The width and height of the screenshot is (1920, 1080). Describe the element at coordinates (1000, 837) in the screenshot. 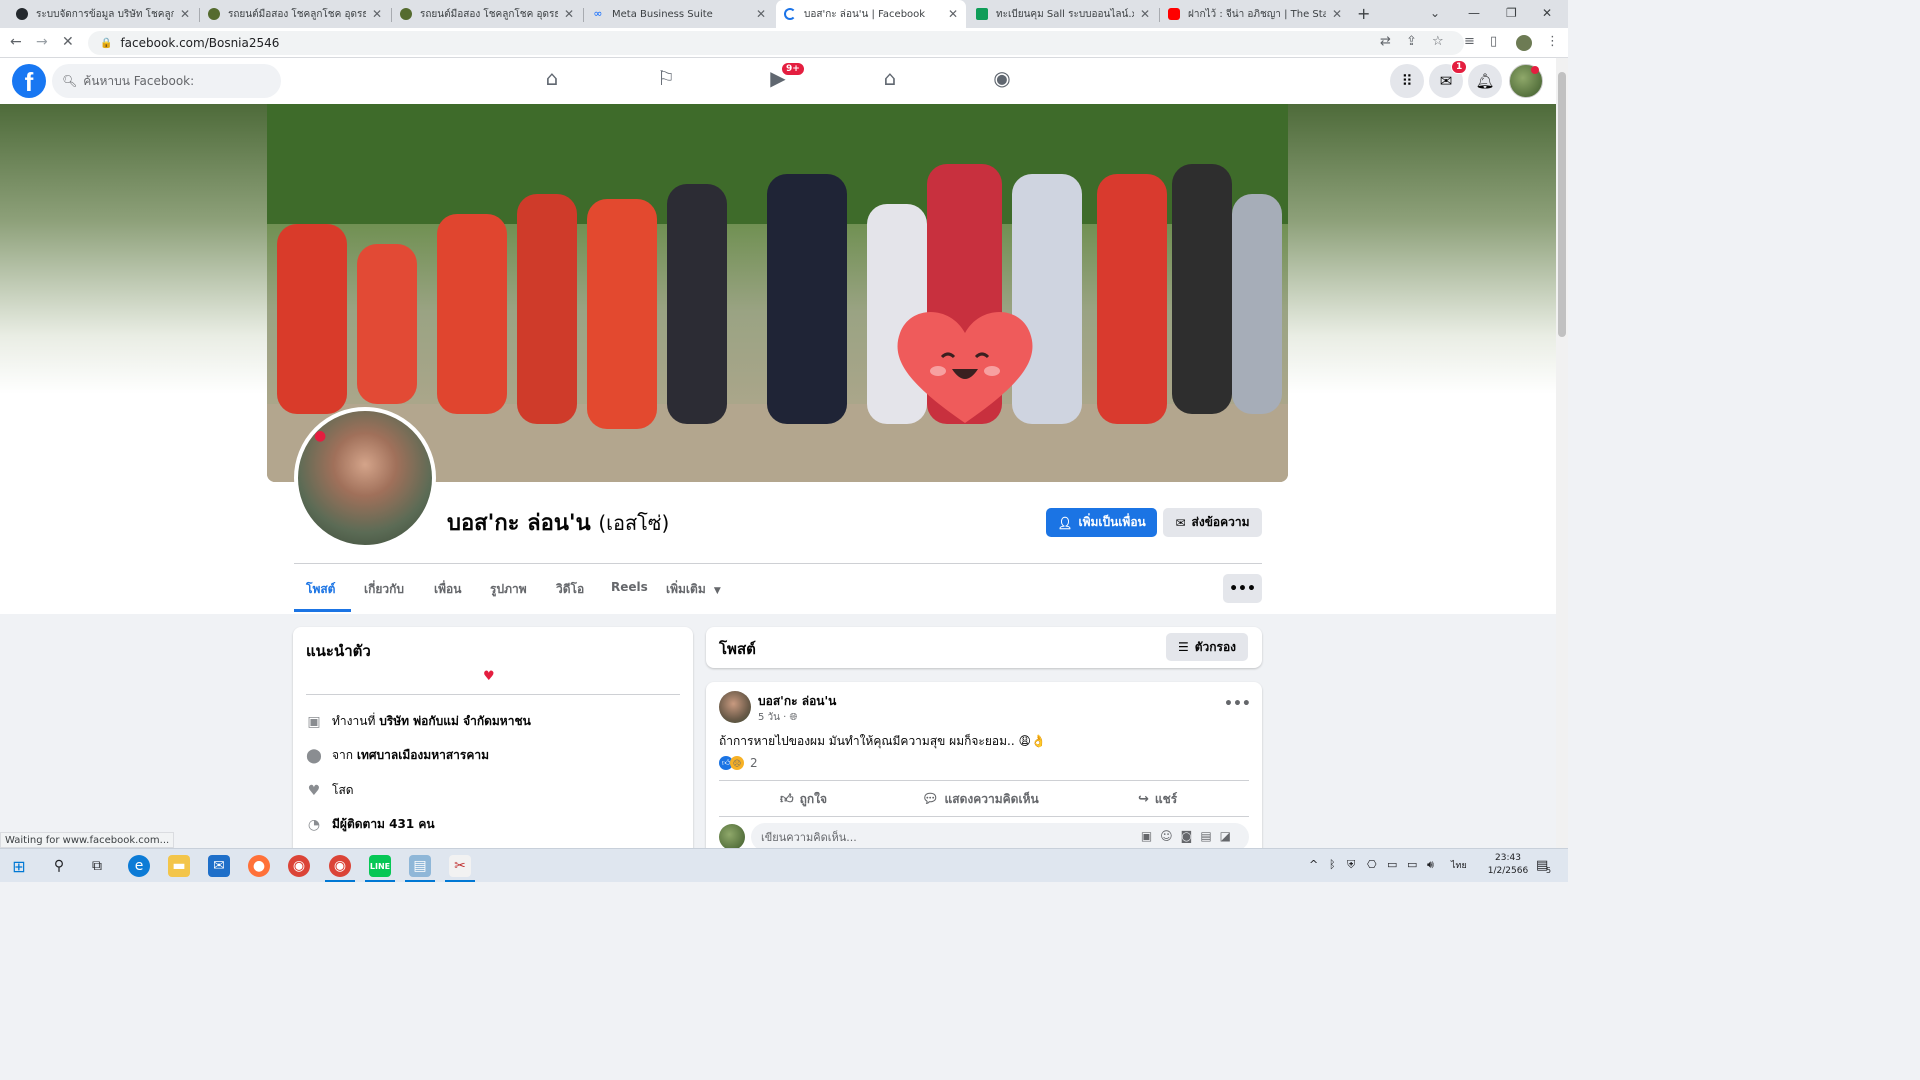

I see `comment-input: เขียนความคิดเห็น... ▣☺◙▤◪` at that location.